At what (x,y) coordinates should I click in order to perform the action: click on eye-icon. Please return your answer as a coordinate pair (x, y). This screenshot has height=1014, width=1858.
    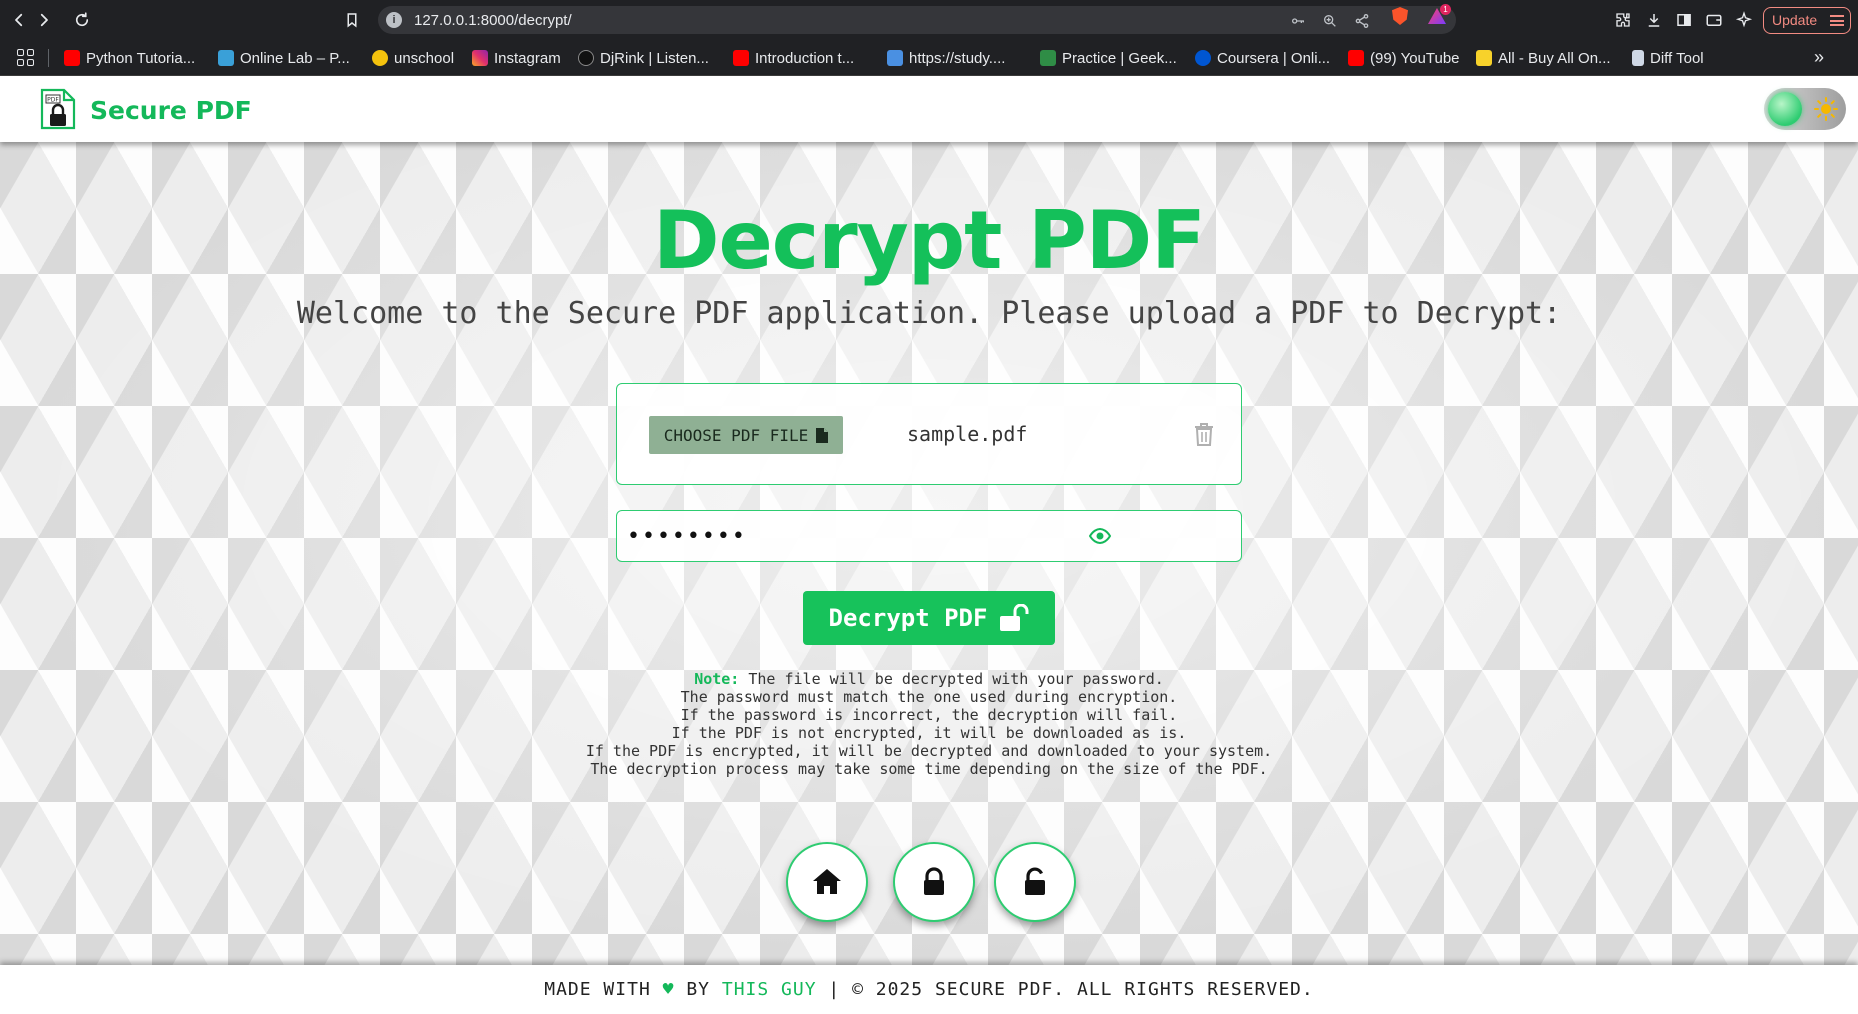
    Looking at the image, I should click on (1100, 536).